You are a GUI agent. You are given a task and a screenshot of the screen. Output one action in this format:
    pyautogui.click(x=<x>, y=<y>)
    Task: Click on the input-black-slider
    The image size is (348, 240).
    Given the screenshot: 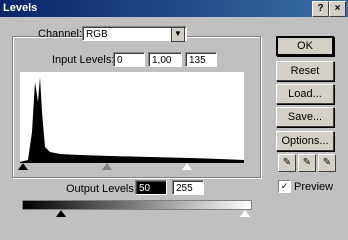 What is the action you would take?
    pyautogui.click(x=23, y=166)
    